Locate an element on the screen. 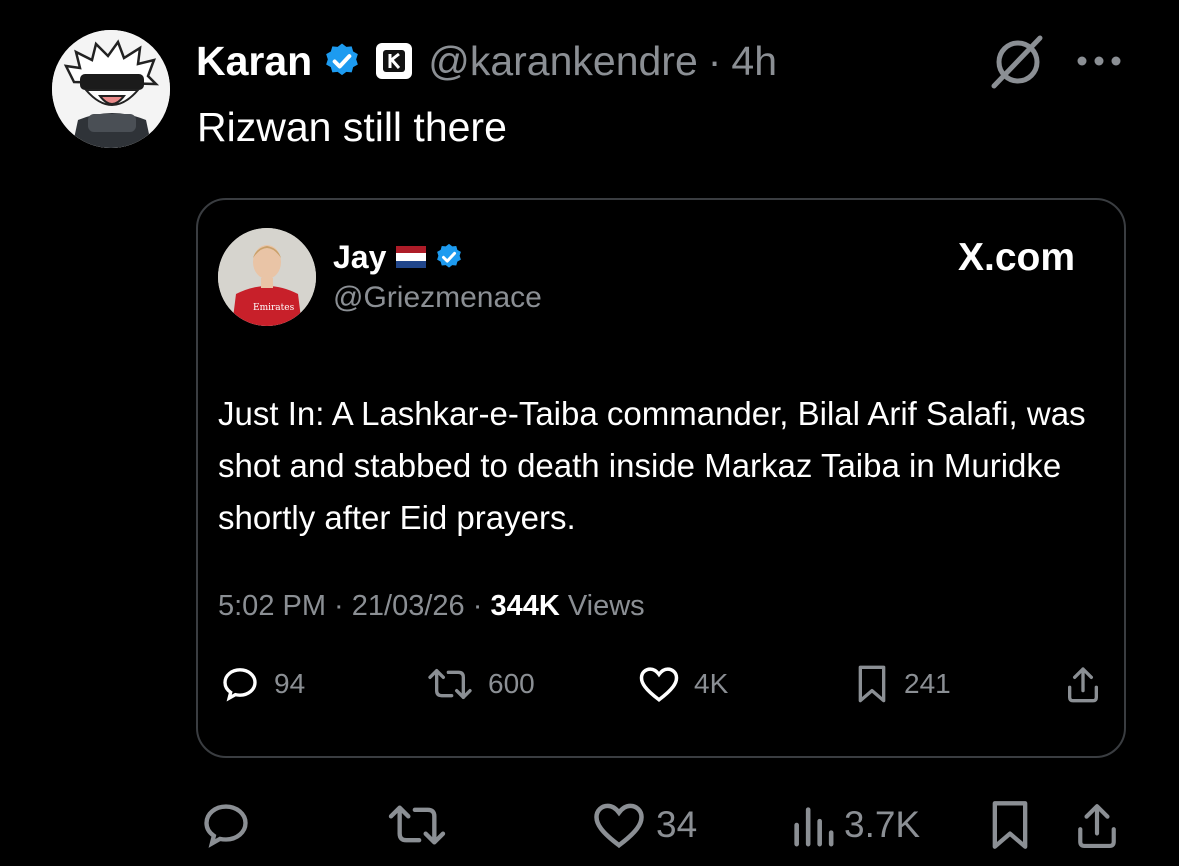 This screenshot has height=866, width=1179. quoted-header: Jay is located at coordinates (398, 257).